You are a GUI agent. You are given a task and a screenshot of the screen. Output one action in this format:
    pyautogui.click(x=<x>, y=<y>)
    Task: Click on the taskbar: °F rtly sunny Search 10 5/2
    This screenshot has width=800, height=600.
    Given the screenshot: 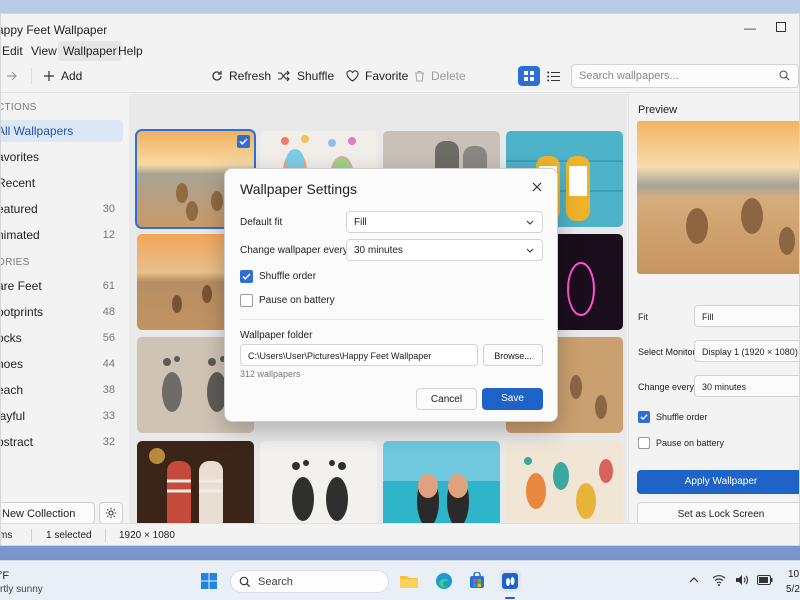 What is the action you would take?
    pyautogui.click(x=400, y=580)
    